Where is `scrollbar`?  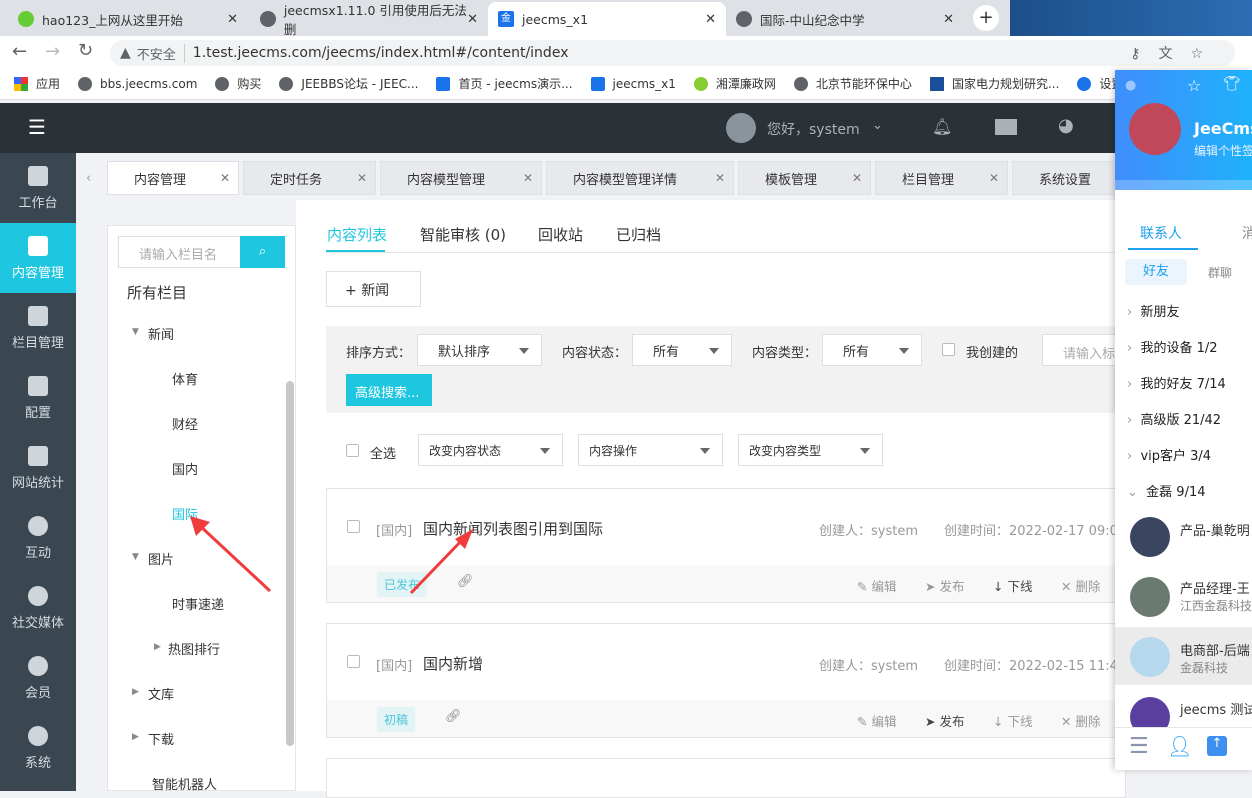
scrollbar is located at coordinates (290, 563).